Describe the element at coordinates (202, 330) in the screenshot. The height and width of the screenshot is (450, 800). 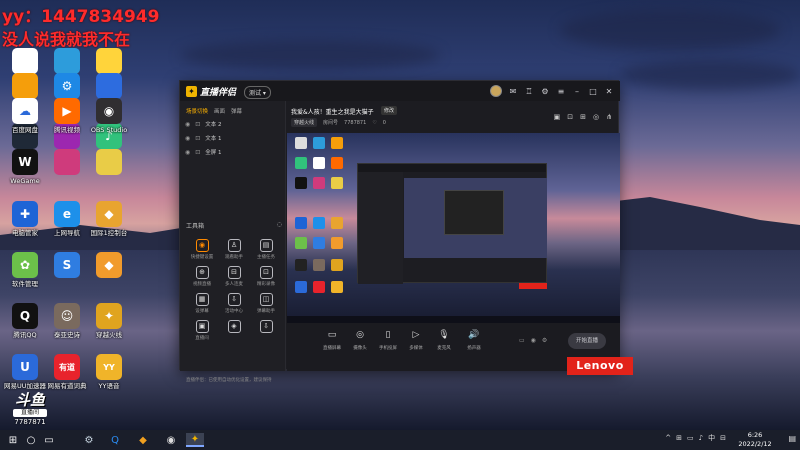
I see `tool-button: ▣ 直播间` at that location.